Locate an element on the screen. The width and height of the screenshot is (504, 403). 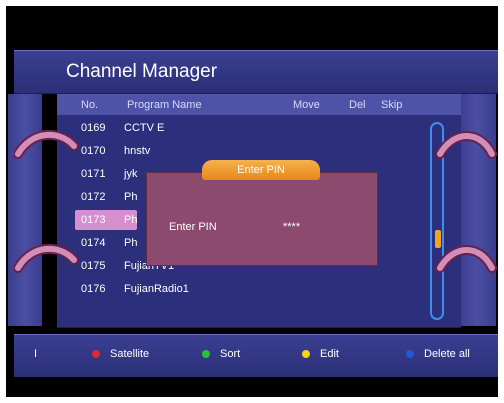
channel-row: 0170 hnstv is located at coordinates (242, 151).